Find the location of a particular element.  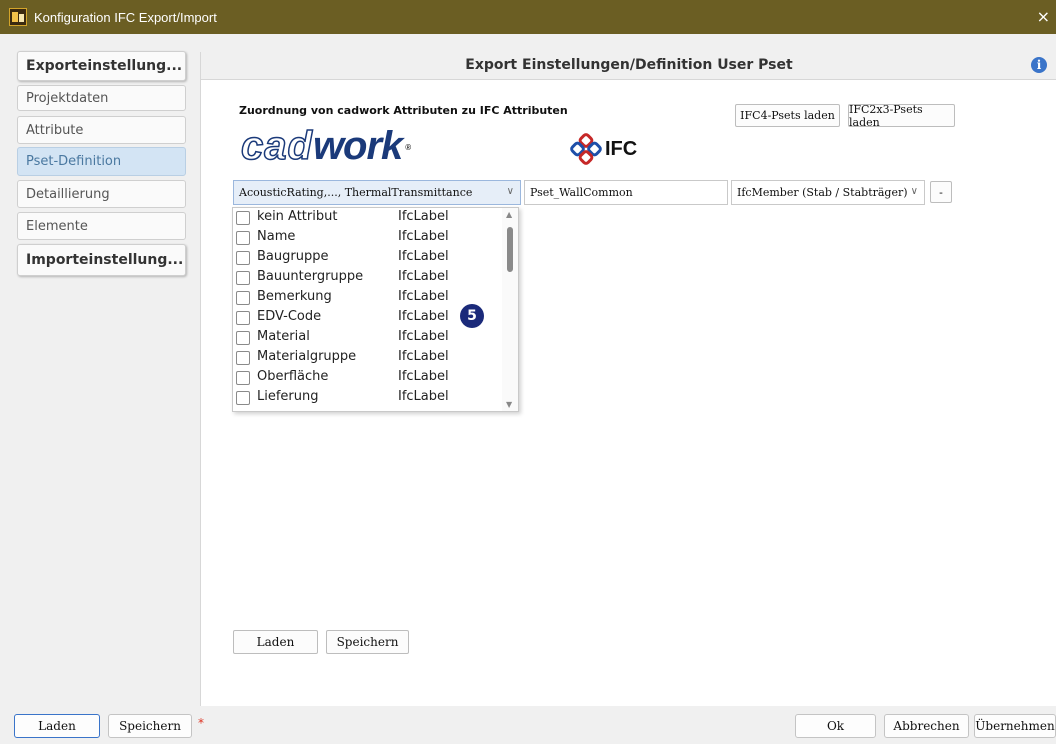

sidebar-item-attribute: Attribute is located at coordinates (101, 130).